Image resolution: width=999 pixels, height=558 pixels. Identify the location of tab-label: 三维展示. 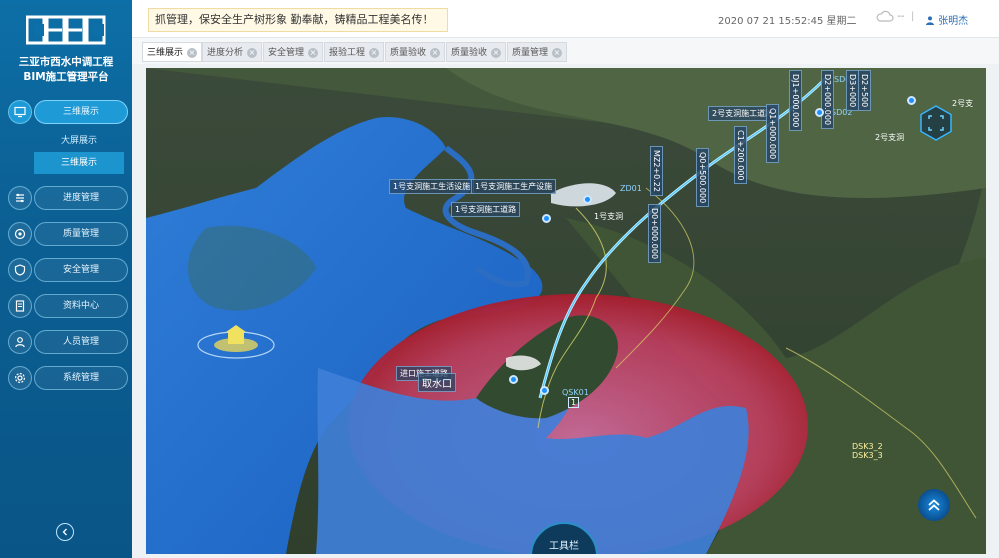
(165, 53).